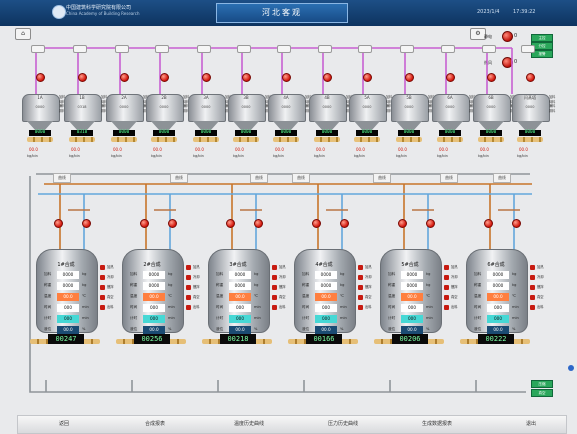 Image resolution: width=577 pixels, height=434 pixels. I want to click on reactor-row-unit: %, so click(256, 329).